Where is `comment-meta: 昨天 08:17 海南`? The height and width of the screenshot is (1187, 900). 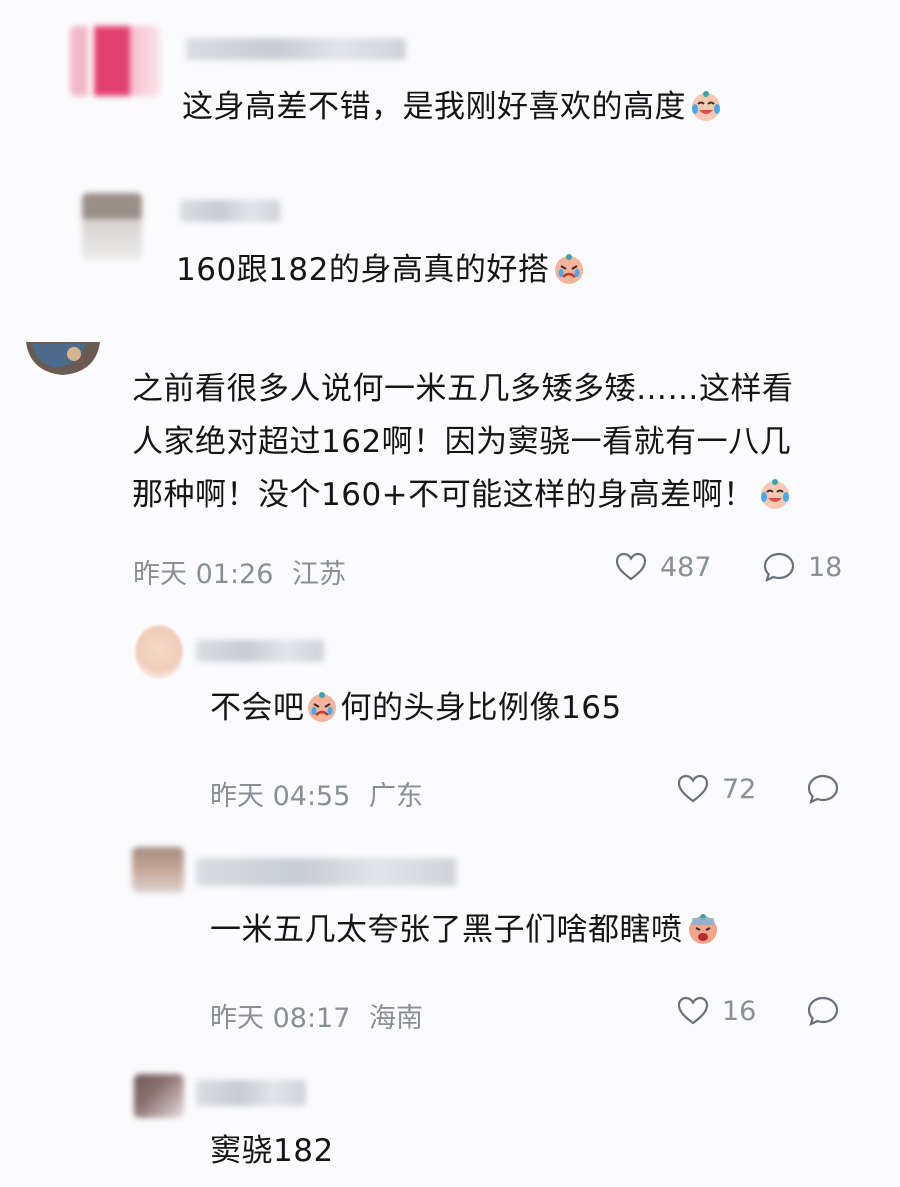
comment-meta: 昨天 08:17 海南 is located at coordinates (316, 1015).